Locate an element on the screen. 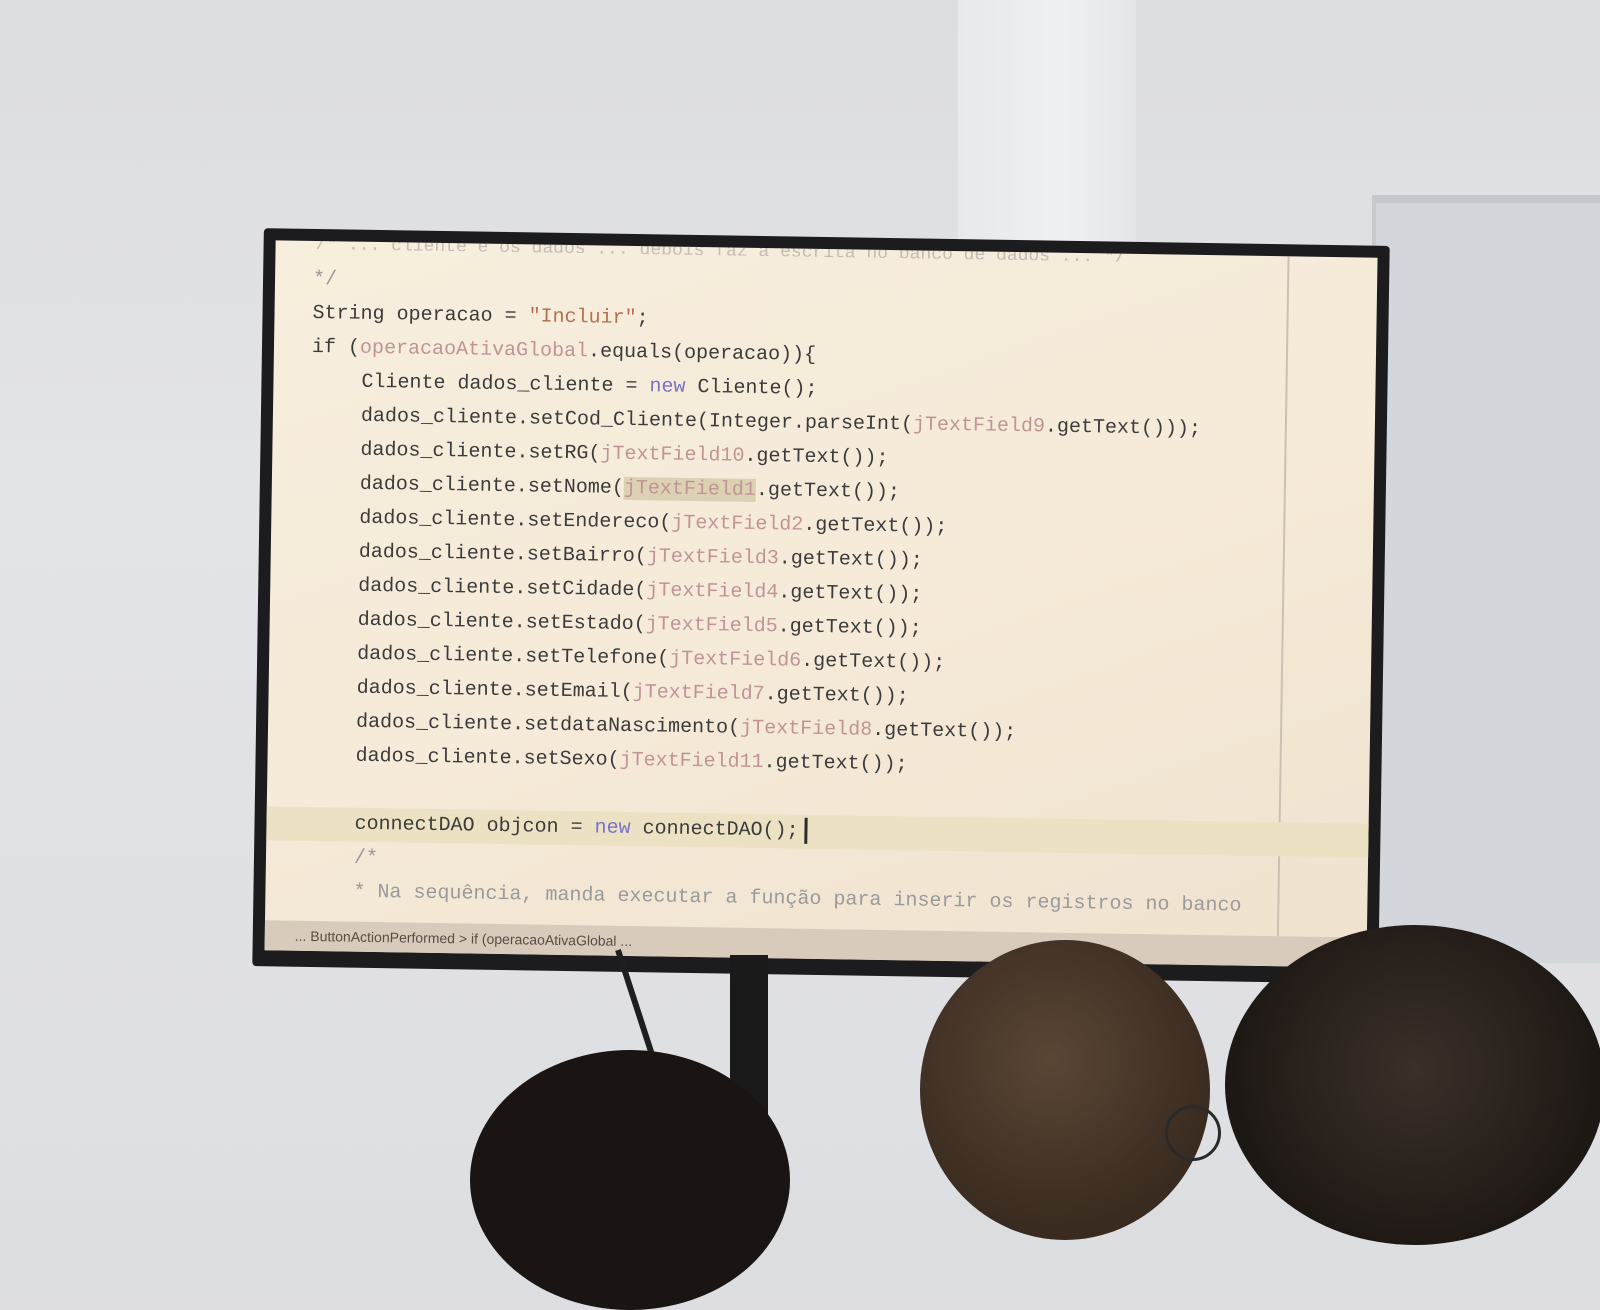  code-token: dados_cliente.setCidade( is located at coordinates (502, 588).